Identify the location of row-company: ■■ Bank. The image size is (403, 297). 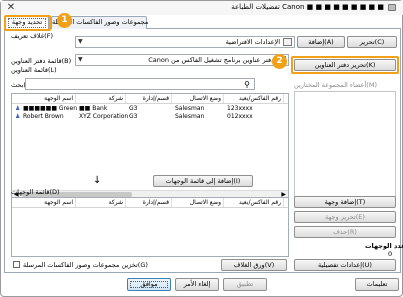
(93, 108).